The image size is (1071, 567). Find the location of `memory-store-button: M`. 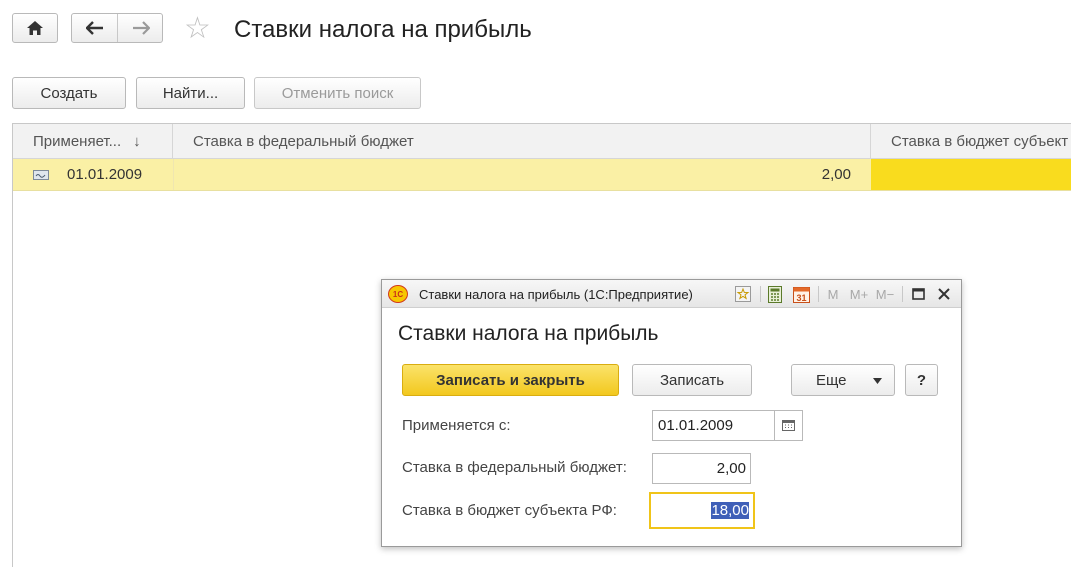

memory-store-button: M is located at coordinates (833, 294).